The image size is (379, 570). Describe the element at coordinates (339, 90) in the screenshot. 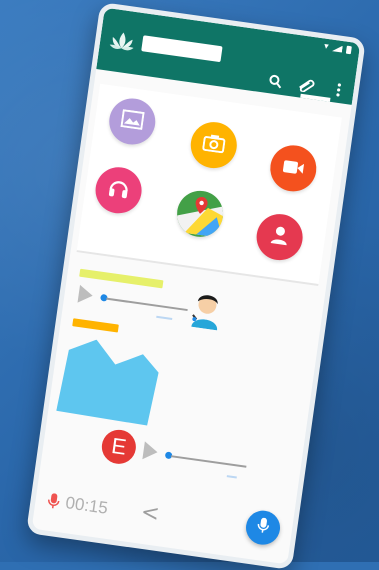

I see `more-vert-icon` at that location.